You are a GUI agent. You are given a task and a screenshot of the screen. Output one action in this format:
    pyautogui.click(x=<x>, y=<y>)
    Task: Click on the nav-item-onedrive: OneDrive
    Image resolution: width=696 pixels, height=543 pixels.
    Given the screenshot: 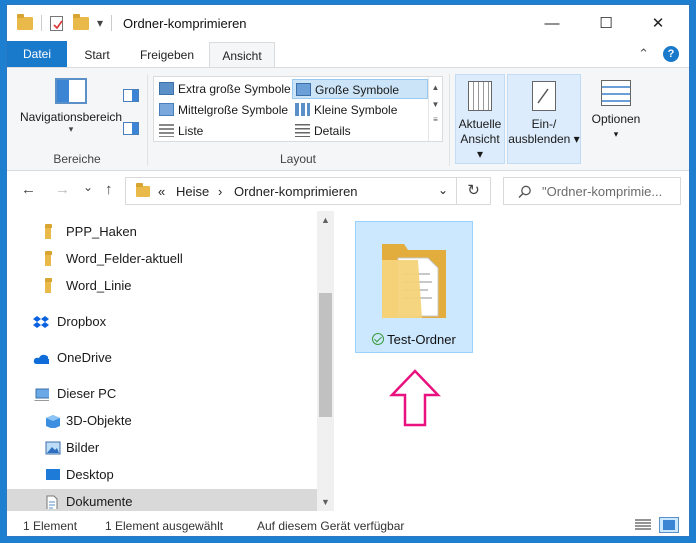 What is the action you would take?
    pyautogui.click(x=162, y=358)
    